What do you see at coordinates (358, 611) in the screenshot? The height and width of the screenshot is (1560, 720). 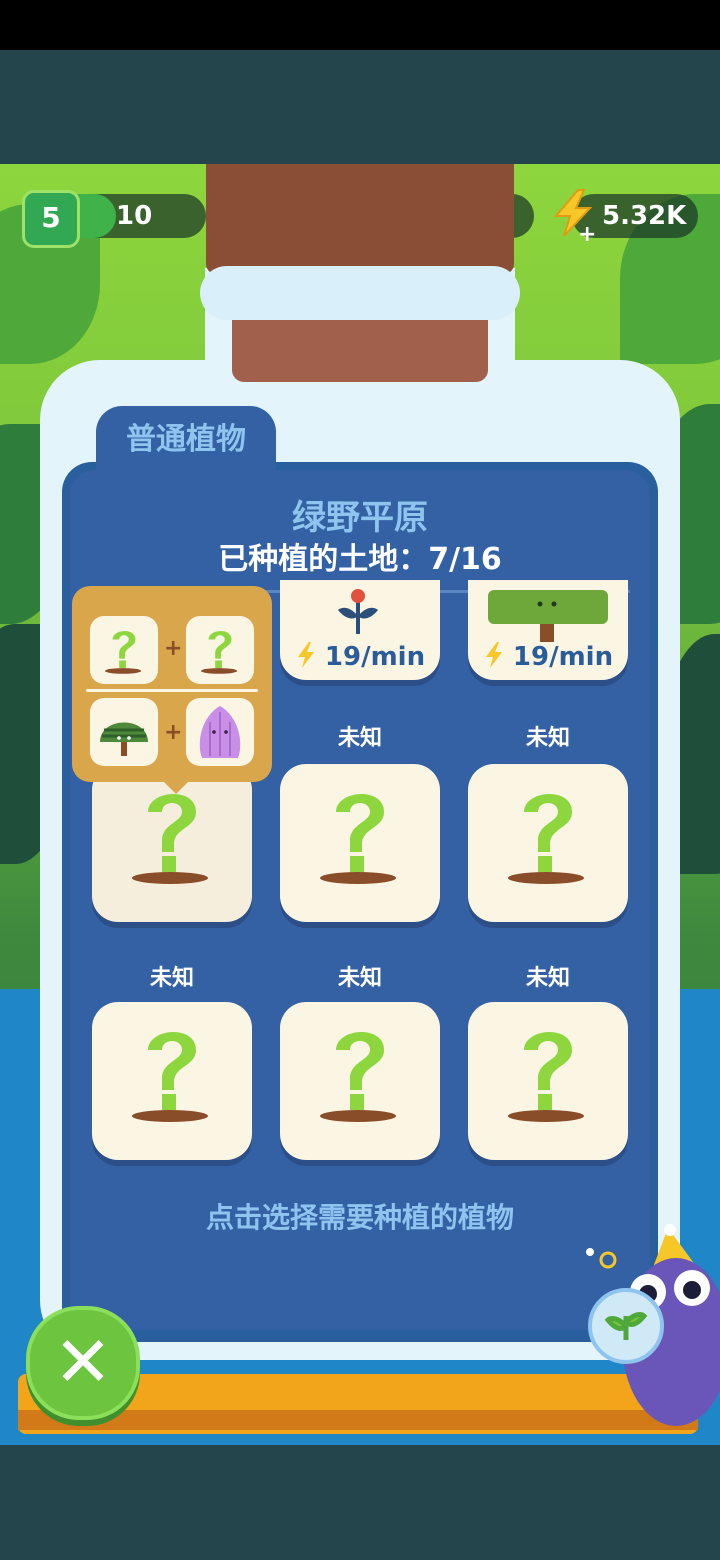 I see `flower-plant-icon` at bounding box center [358, 611].